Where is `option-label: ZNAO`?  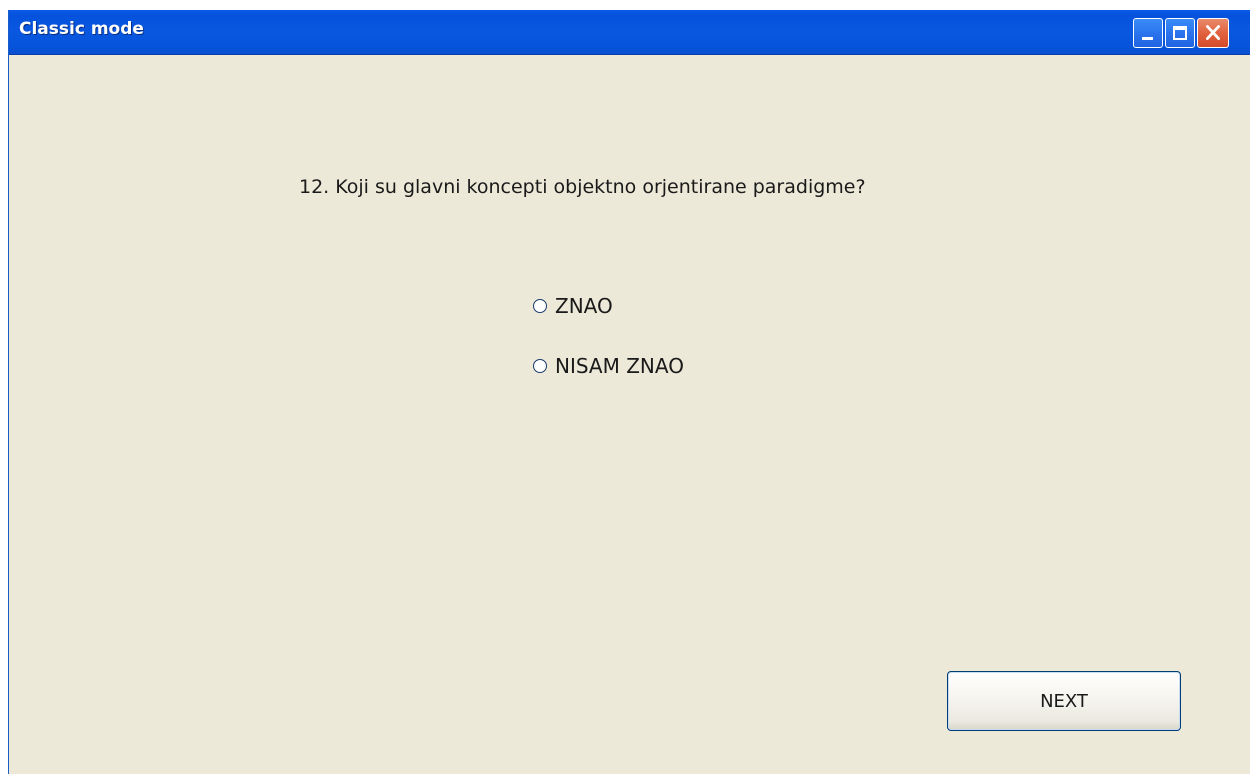
option-label: ZNAO is located at coordinates (584, 306).